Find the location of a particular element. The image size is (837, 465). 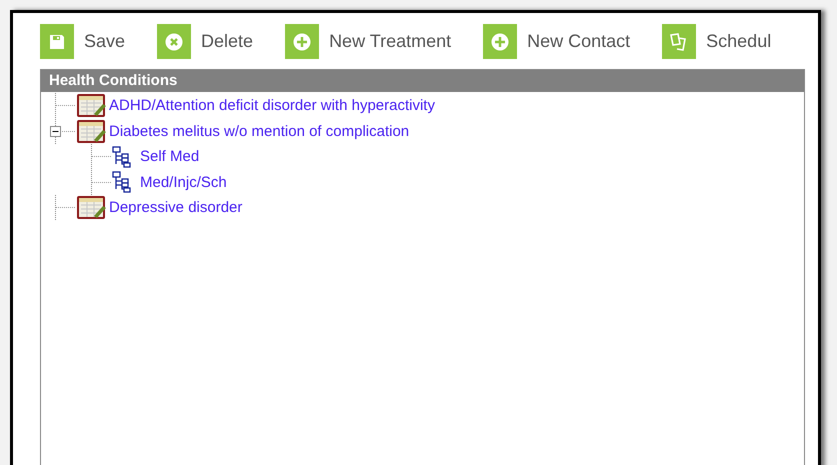

toolbar-button: New Treatment is located at coordinates (368, 41).